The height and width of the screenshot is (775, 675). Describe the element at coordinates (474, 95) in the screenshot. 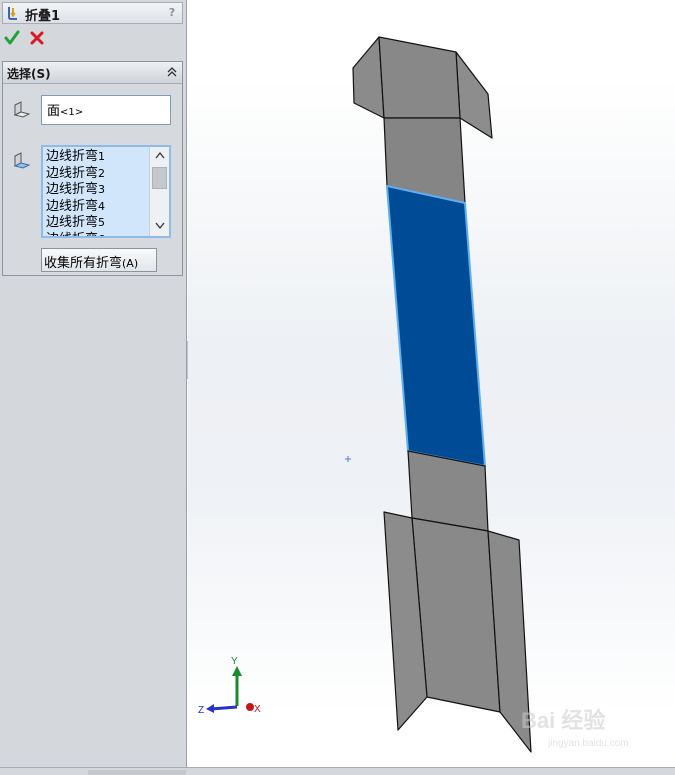

I see `top-right-flange` at that location.